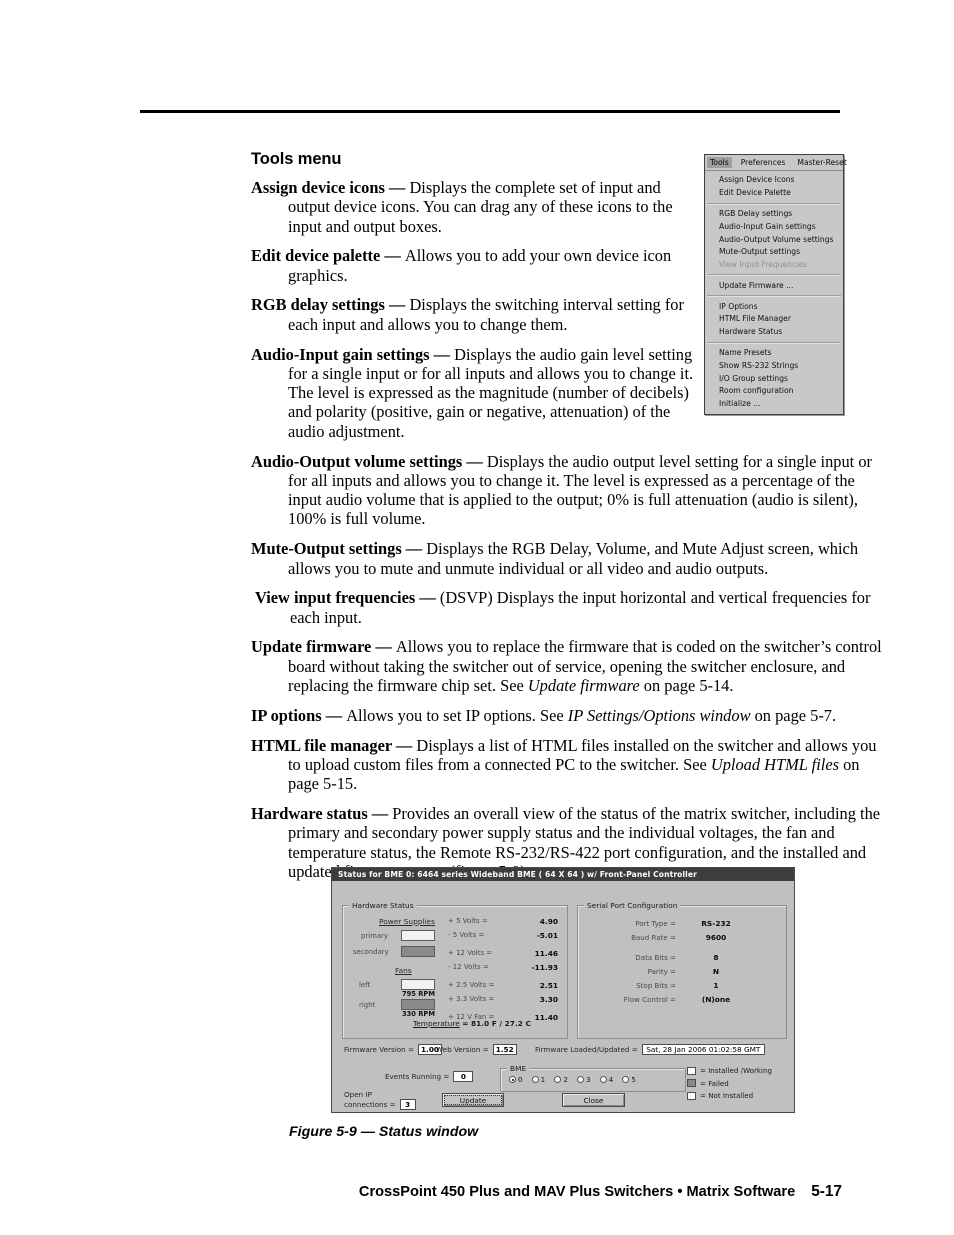 This screenshot has width=954, height=1235. I want to click on menubar-item-master-reset: Master-Reset, so click(821, 162).